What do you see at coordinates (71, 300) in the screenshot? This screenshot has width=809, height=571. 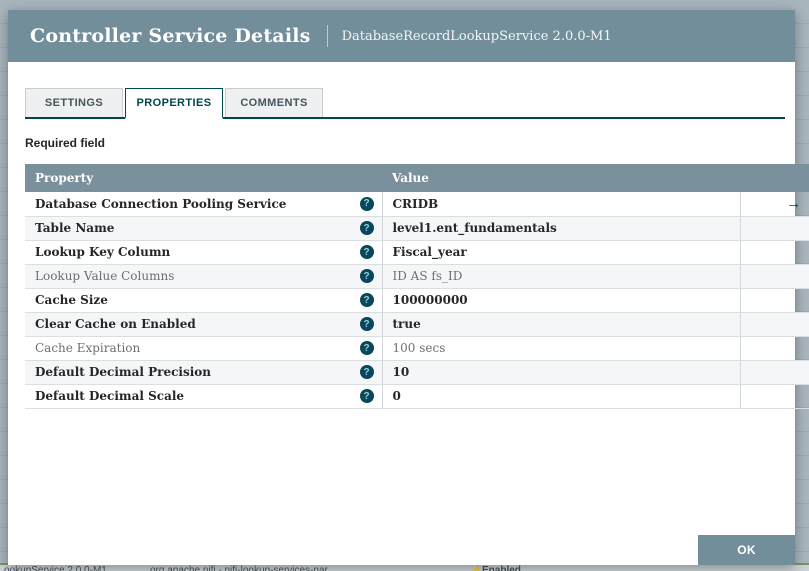 I see `property-name: Cache Size` at bounding box center [71, 300].